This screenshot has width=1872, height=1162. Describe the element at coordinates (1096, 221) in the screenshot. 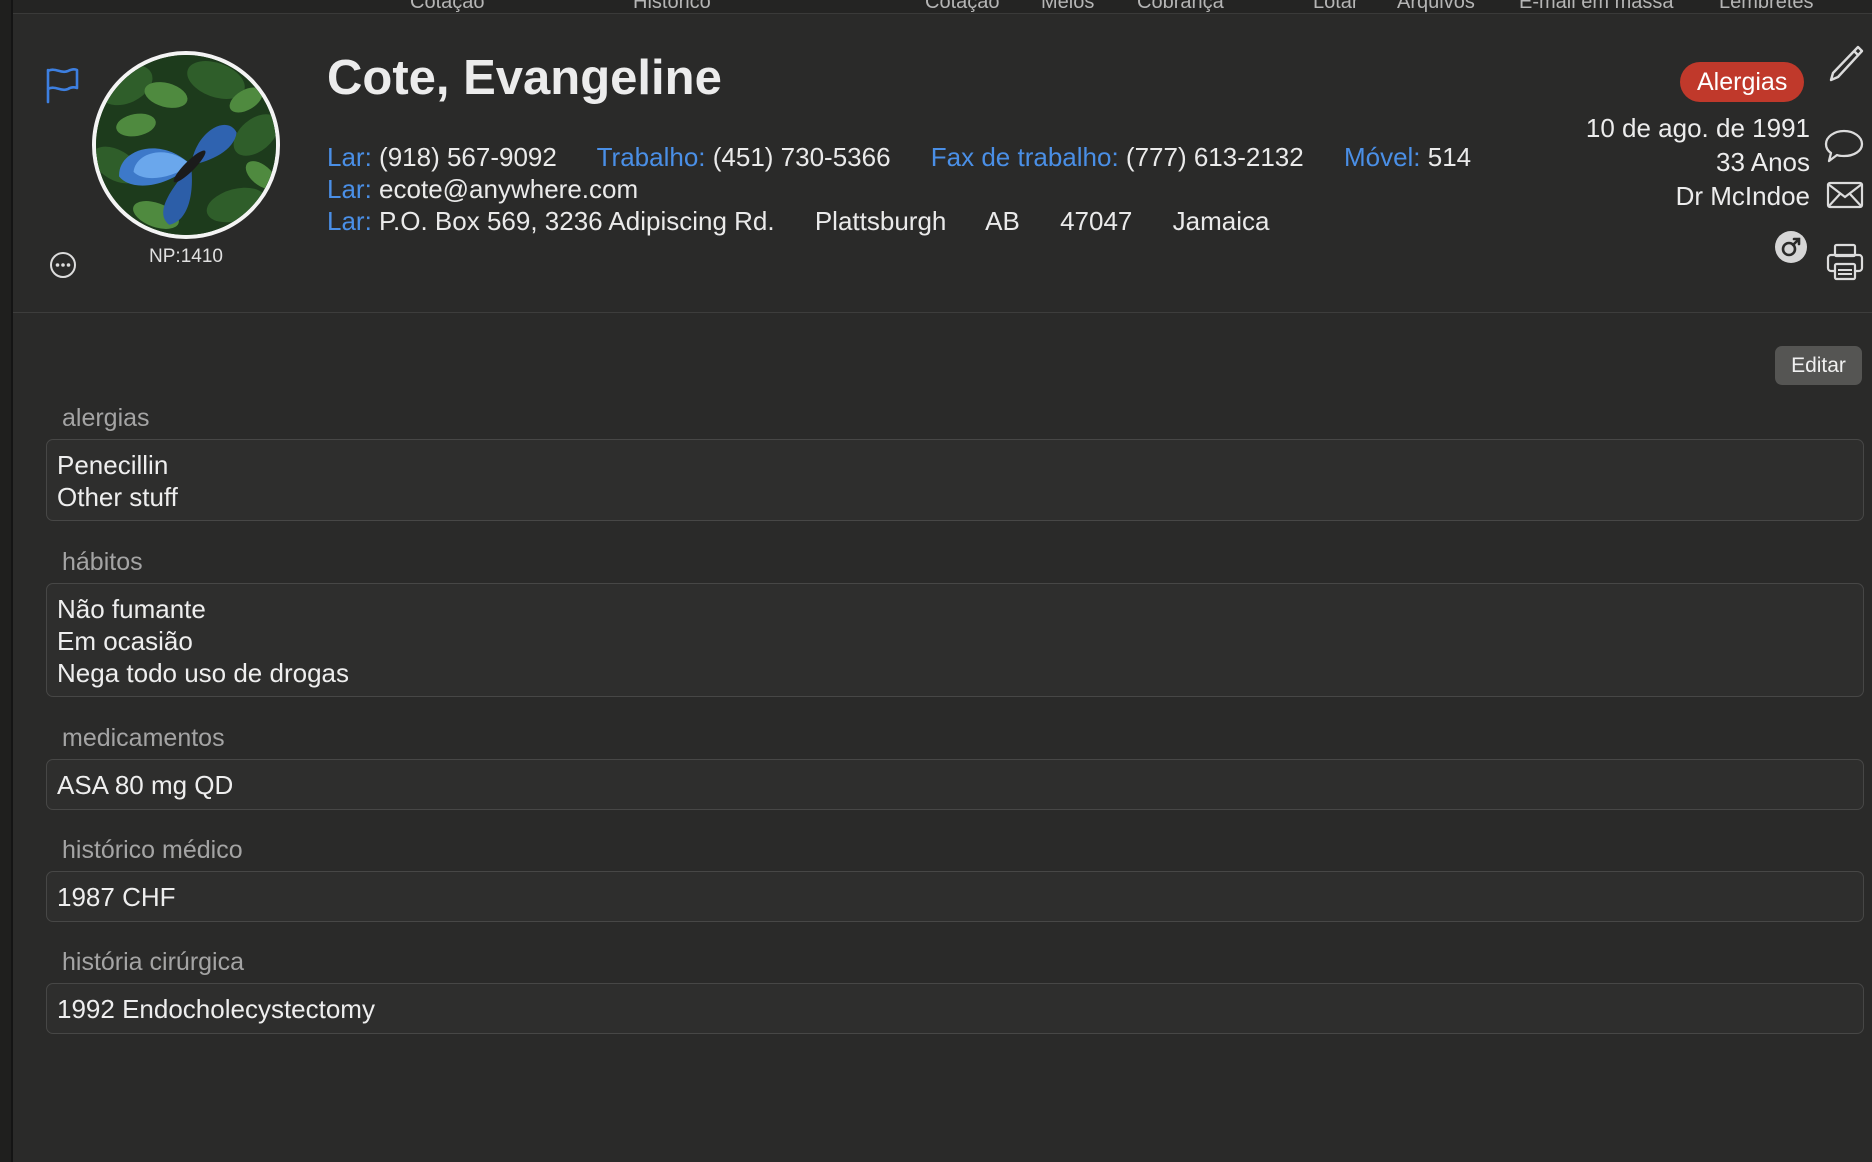

I see `address-postal: 47047` at that location.